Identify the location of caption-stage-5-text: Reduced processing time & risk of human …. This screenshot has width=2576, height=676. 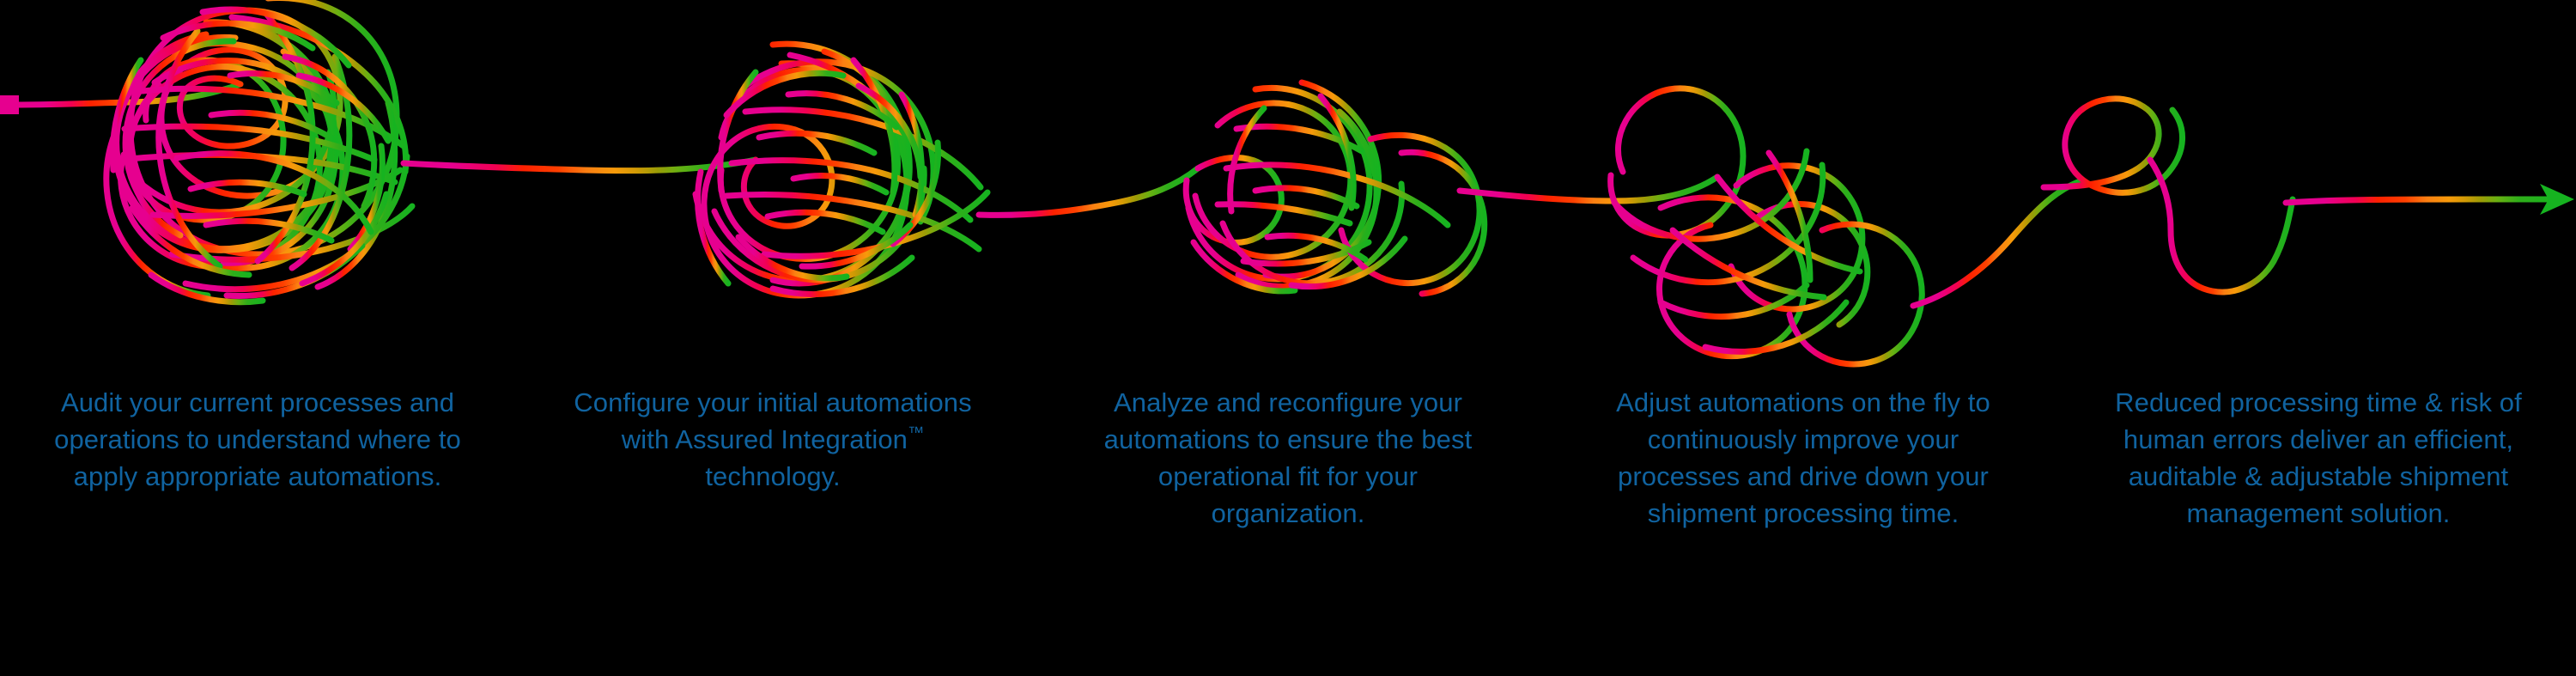
(2318, 457).